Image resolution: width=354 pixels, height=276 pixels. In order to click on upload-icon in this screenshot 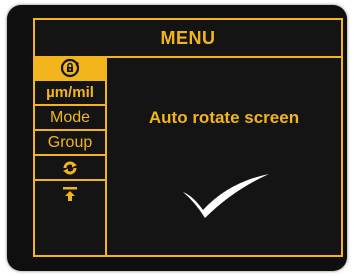, I will do `click(70, 193)`.